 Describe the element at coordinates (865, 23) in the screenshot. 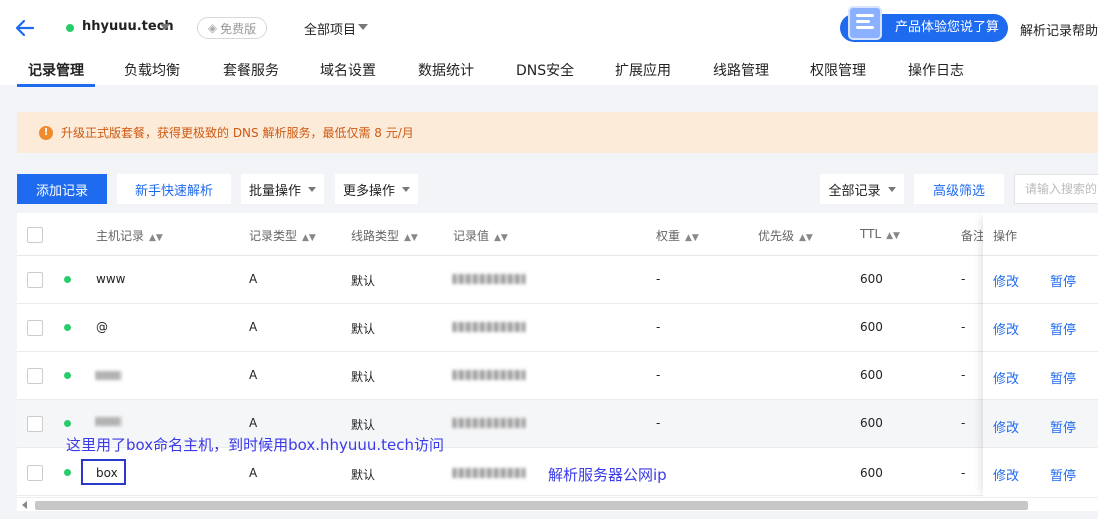

I see `document-icon` at that location.